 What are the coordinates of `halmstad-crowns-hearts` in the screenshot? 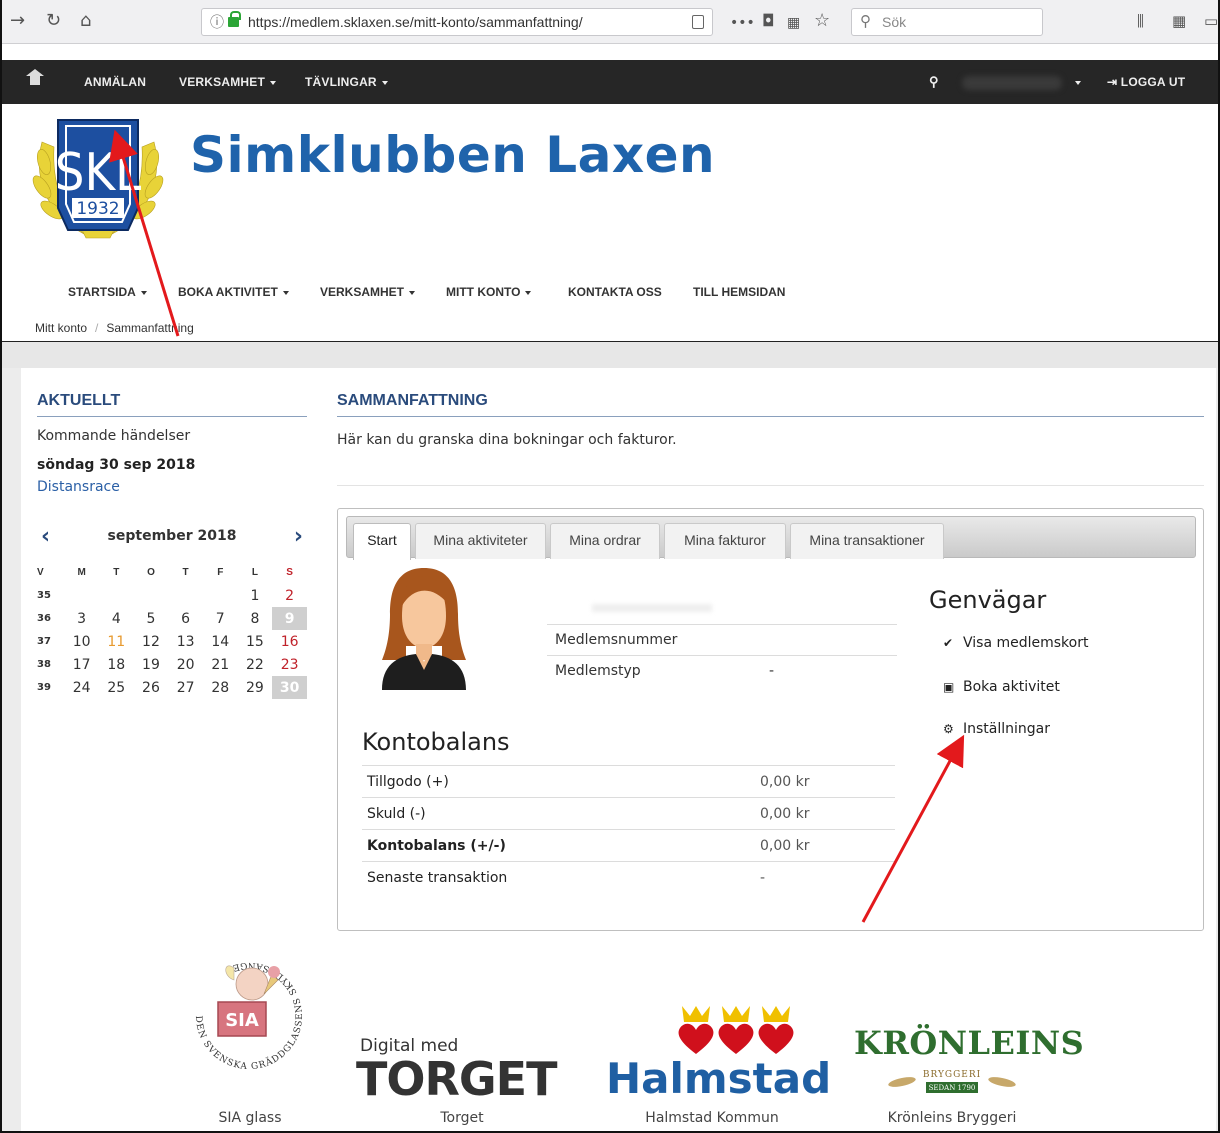 It's located at (737, 1030).